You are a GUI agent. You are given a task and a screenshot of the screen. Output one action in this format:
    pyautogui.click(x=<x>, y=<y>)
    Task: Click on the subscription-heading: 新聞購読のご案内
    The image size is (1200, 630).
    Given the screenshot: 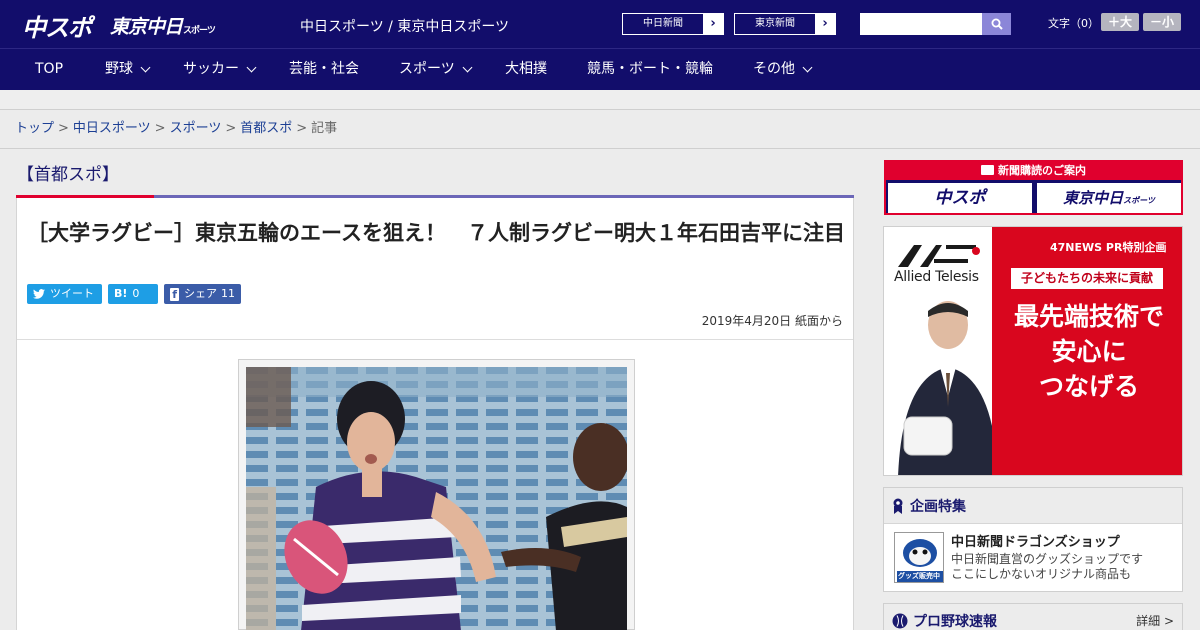 What is the action you would take?
    pyautogui.click(x=1033, y=171)
    